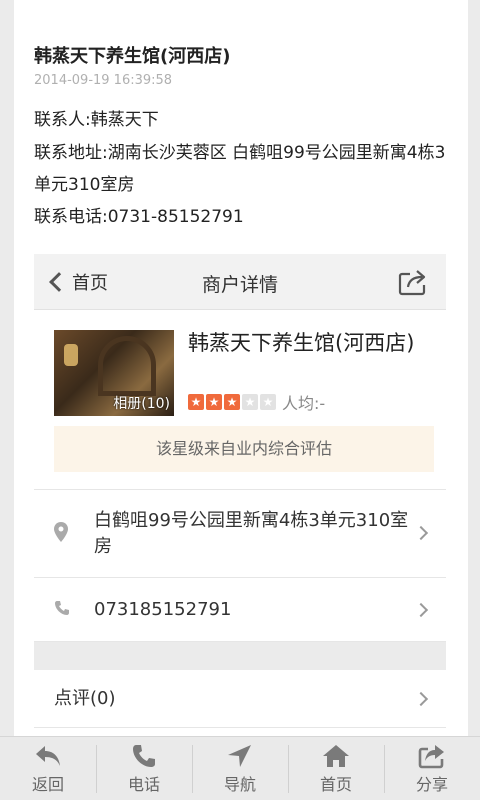 Image resolution: width=480 pixels, height=800 pixels. I want to click on back-icon, so click(48, 755).